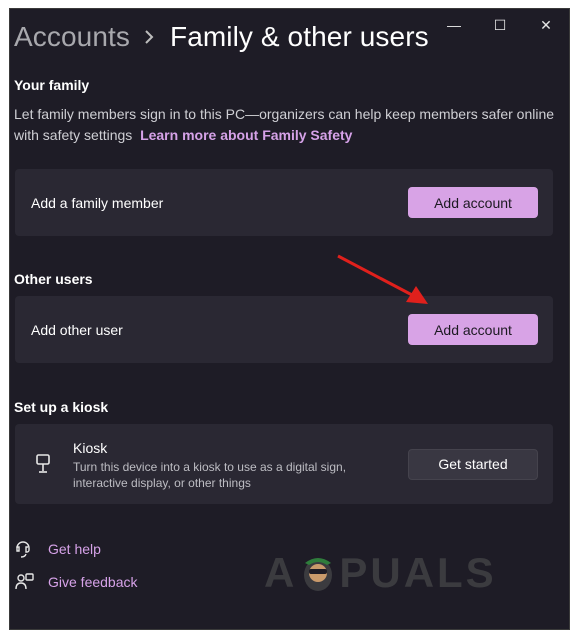 This screenshot has width=580, height=640. I want to click on watermark-mascot-icon, so click(318, 574).